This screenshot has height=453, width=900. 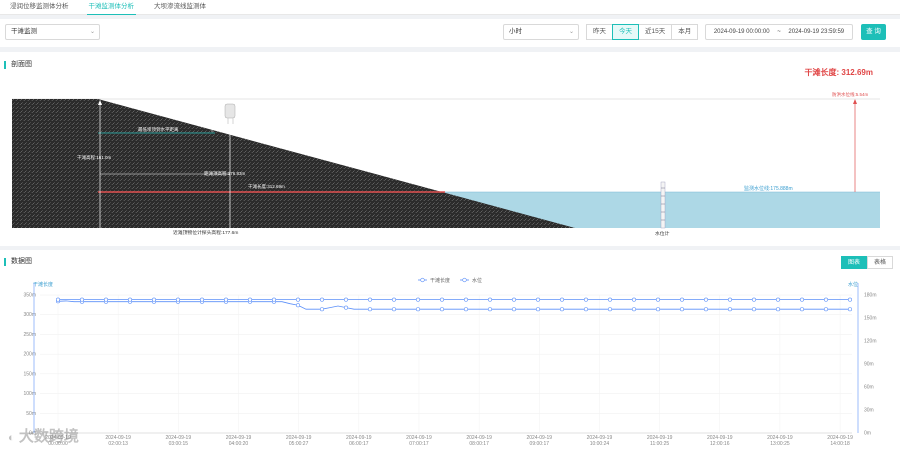 I want to click on legend-label: 水位, so click(x=477, y=280).